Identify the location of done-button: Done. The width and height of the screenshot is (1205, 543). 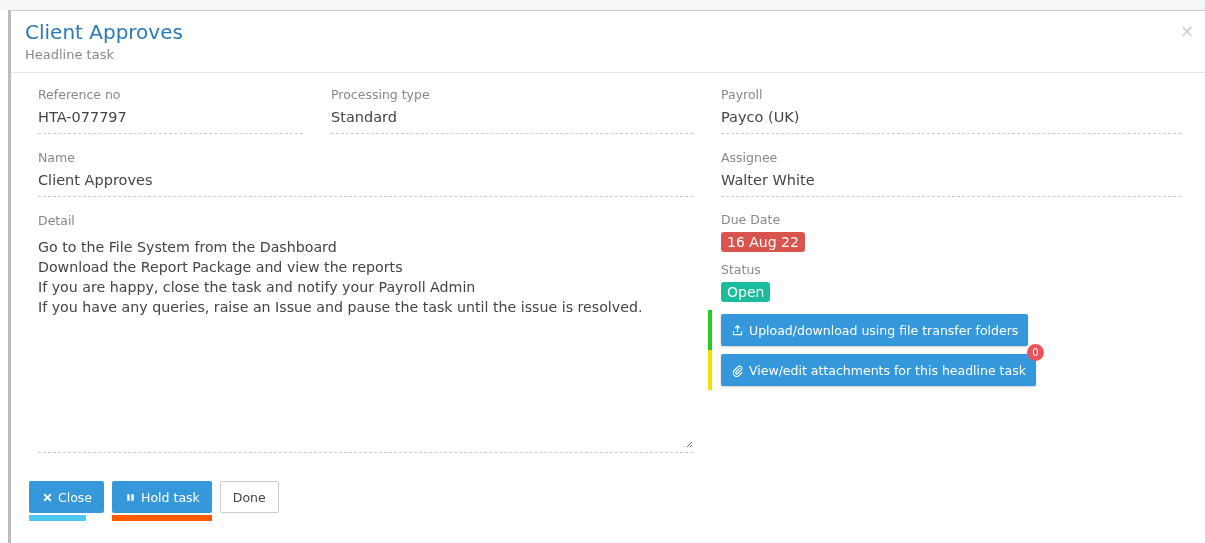
(249, 497).